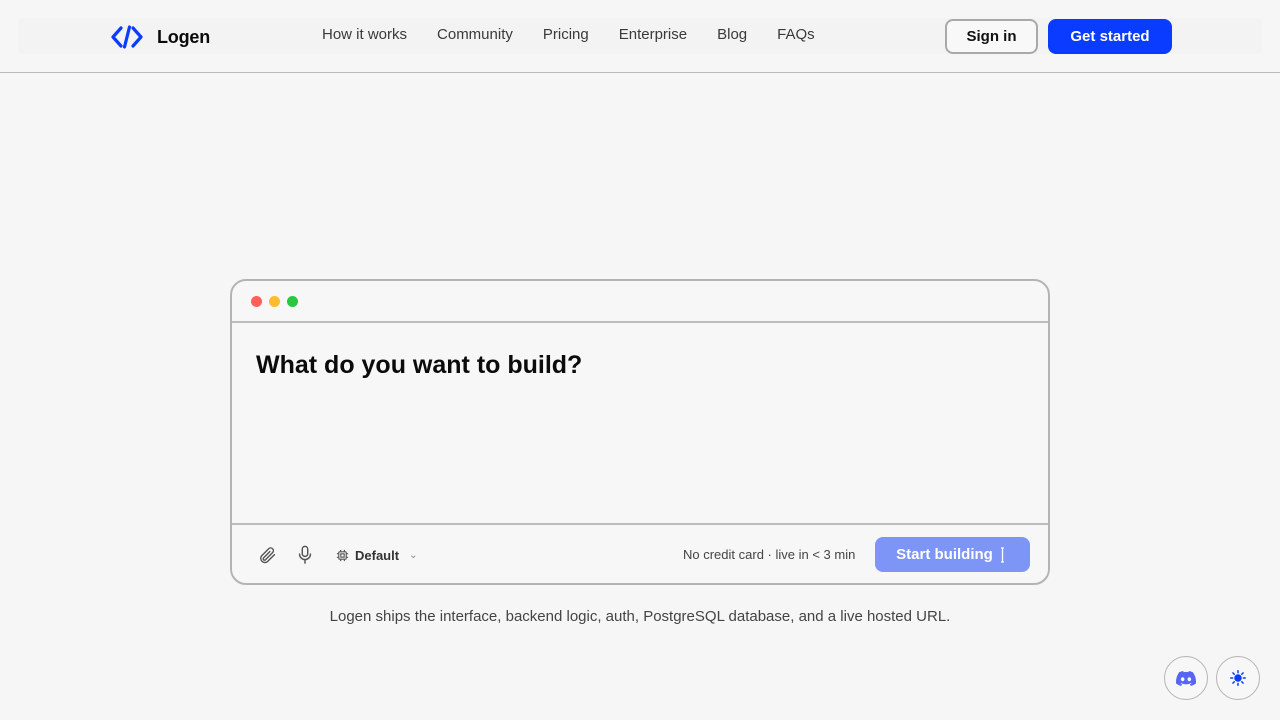 This screenshot has height=720, width=1280. I want to click on start-building-button: Start building, so click(952, 554).